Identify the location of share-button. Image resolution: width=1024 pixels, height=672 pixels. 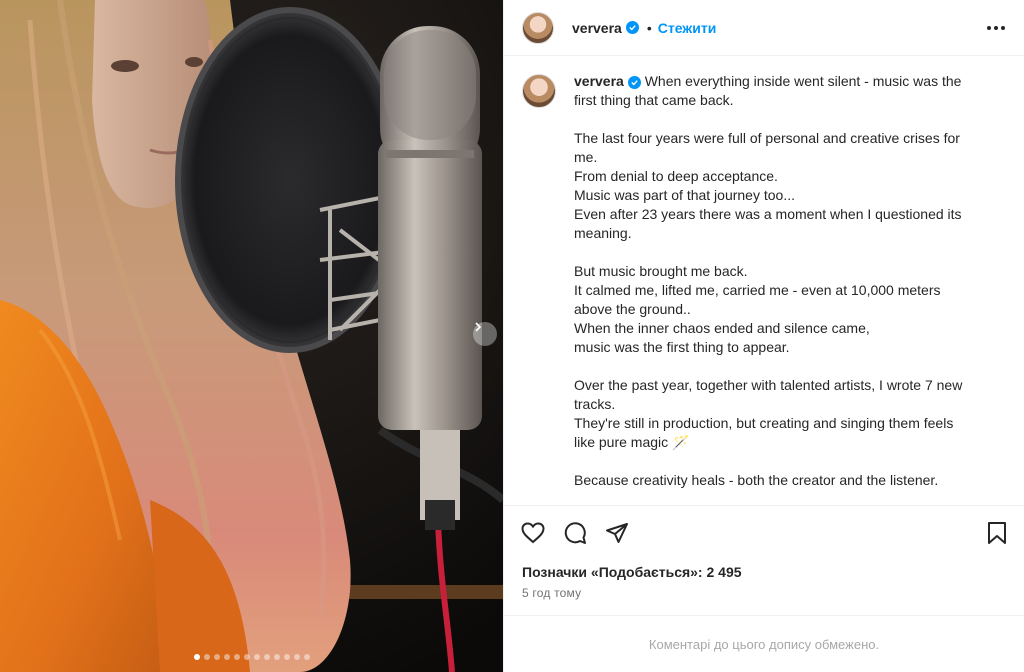
(617, 533).